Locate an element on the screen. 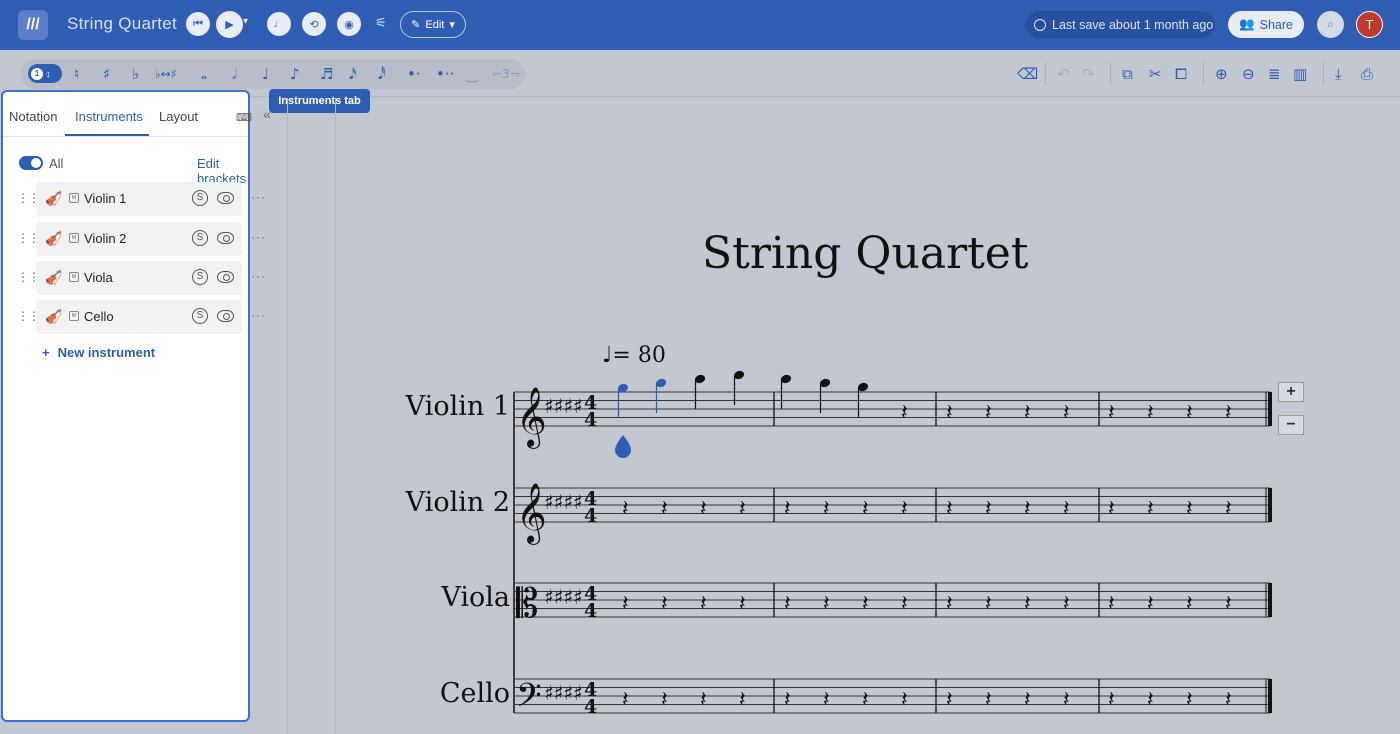 This screenshot has width=1400, height=734. sixteenth-note-icon: ♬ is located at coordinates (326, 74).